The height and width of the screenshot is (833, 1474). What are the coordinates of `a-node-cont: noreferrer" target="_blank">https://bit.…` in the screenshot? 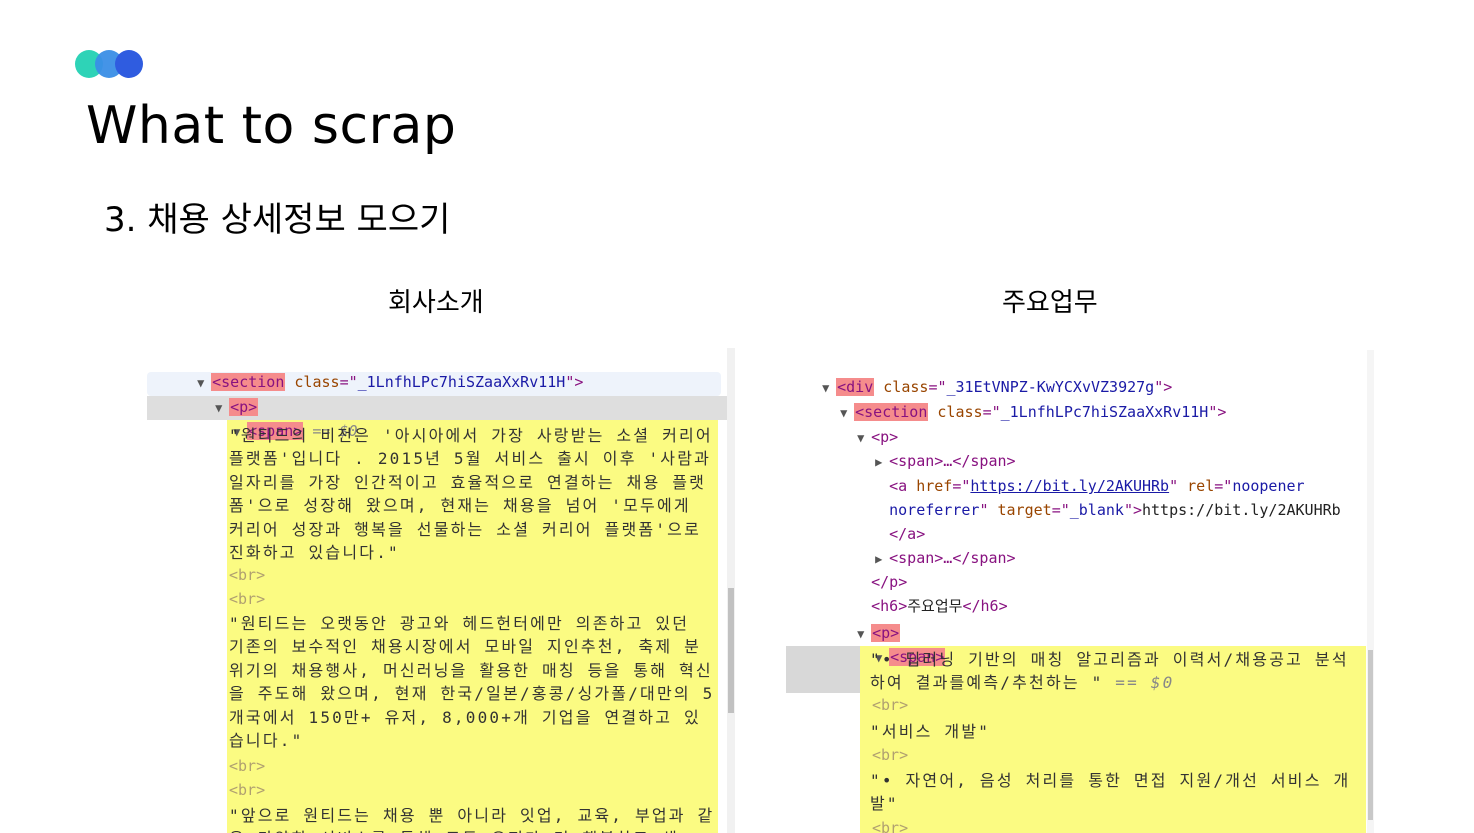 It's located at (1097, 498).